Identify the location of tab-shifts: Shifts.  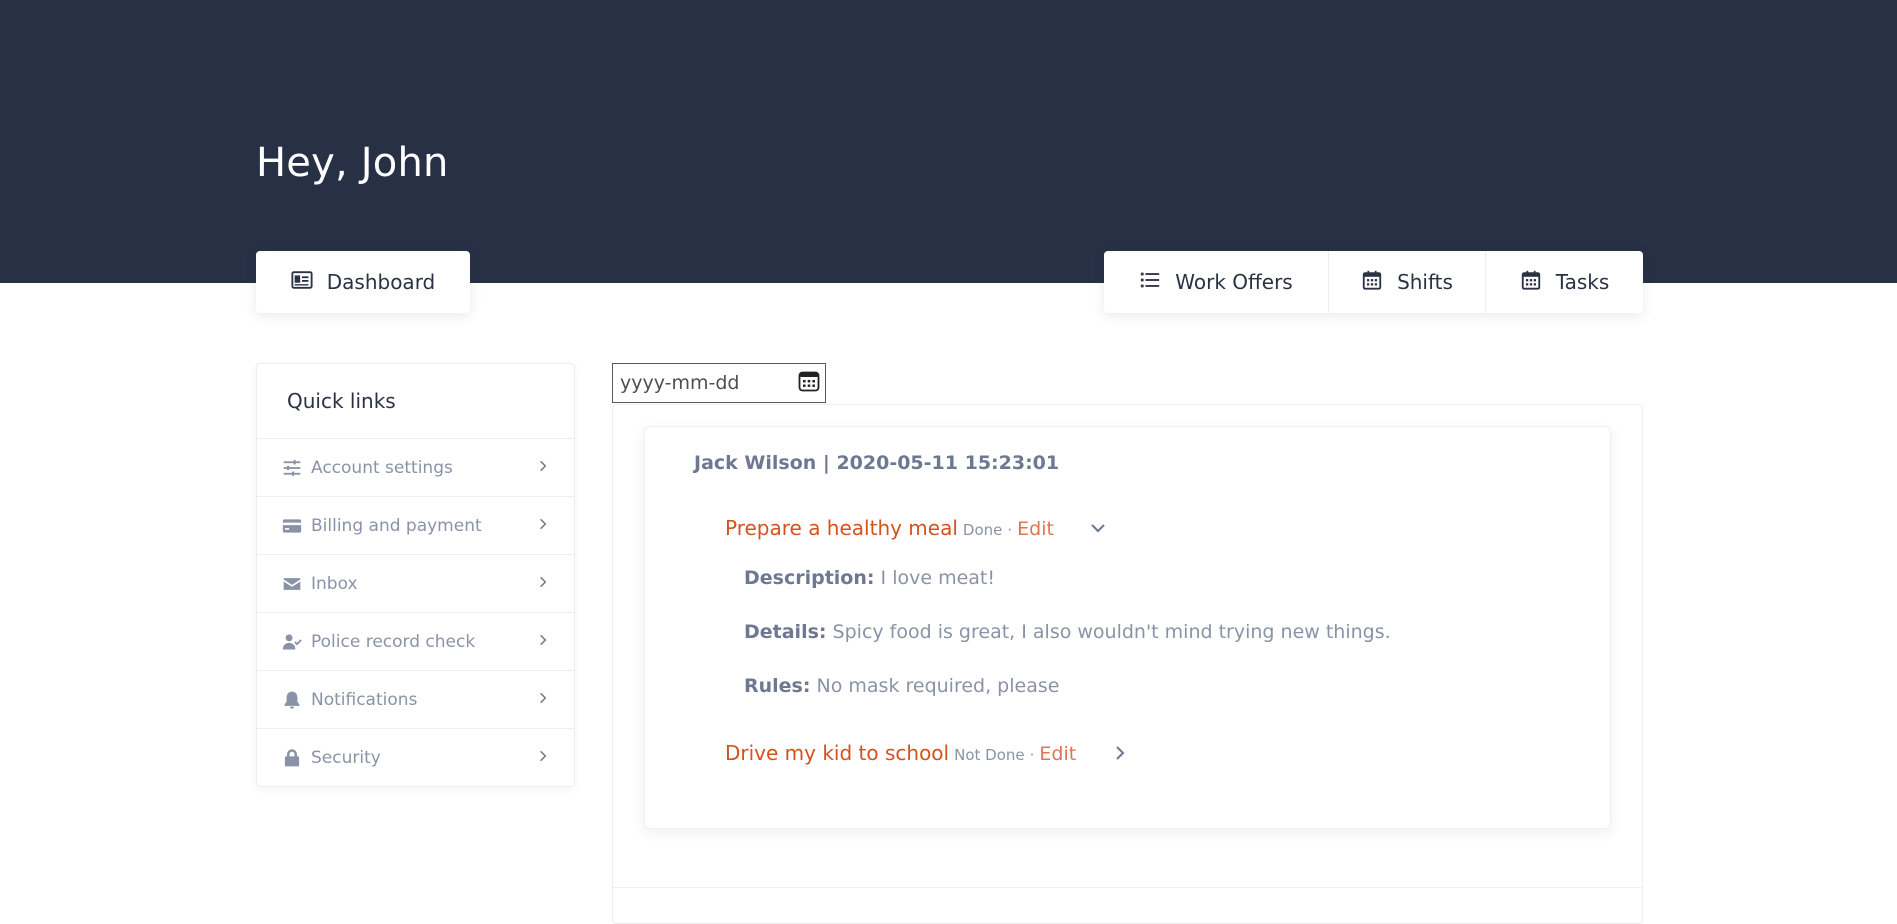
(1406, 282).